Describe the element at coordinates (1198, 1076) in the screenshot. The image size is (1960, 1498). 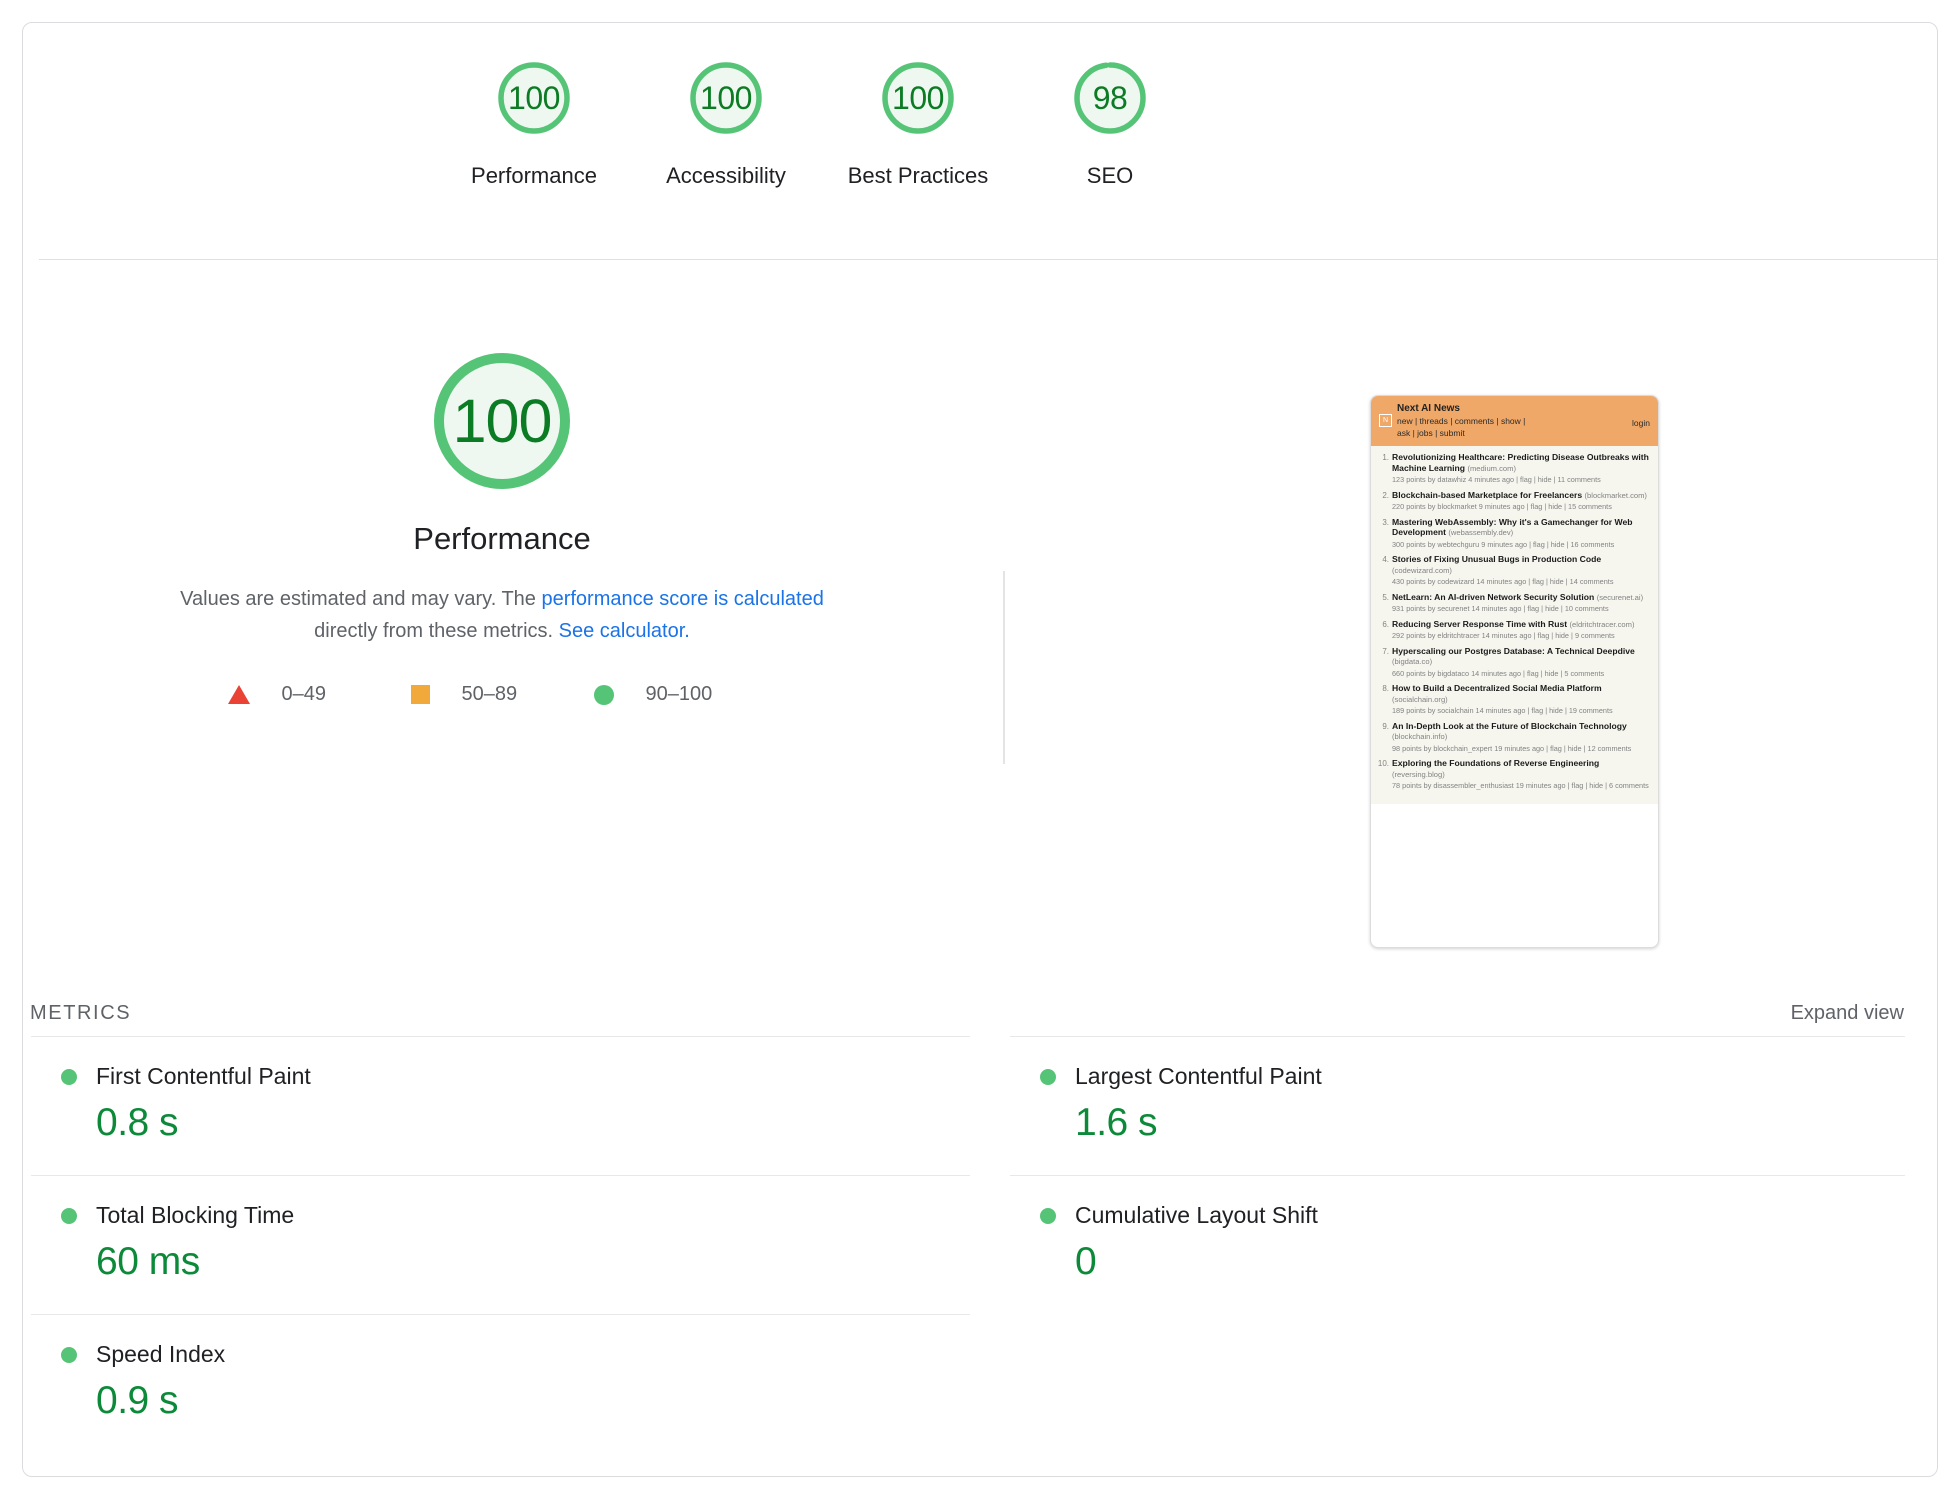
I see `metric-name: Largest Contentful Paint` at that location.